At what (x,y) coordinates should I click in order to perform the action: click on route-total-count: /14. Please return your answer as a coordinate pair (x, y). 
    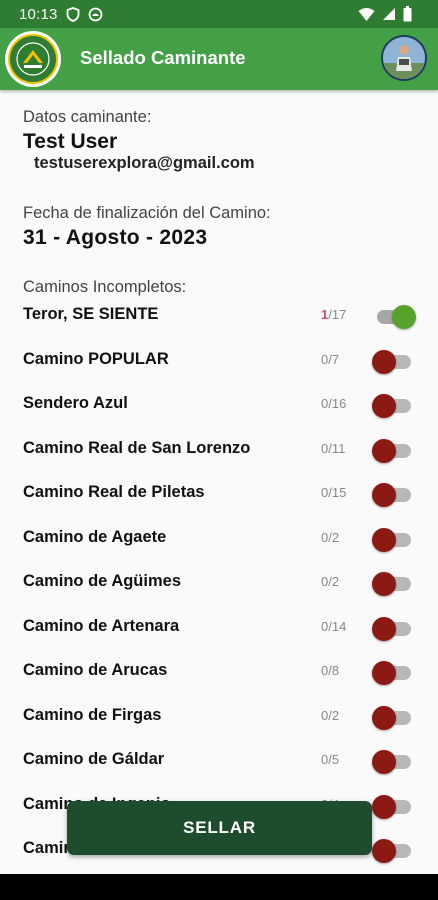
    Looking at the image, I should click on (337, 626).